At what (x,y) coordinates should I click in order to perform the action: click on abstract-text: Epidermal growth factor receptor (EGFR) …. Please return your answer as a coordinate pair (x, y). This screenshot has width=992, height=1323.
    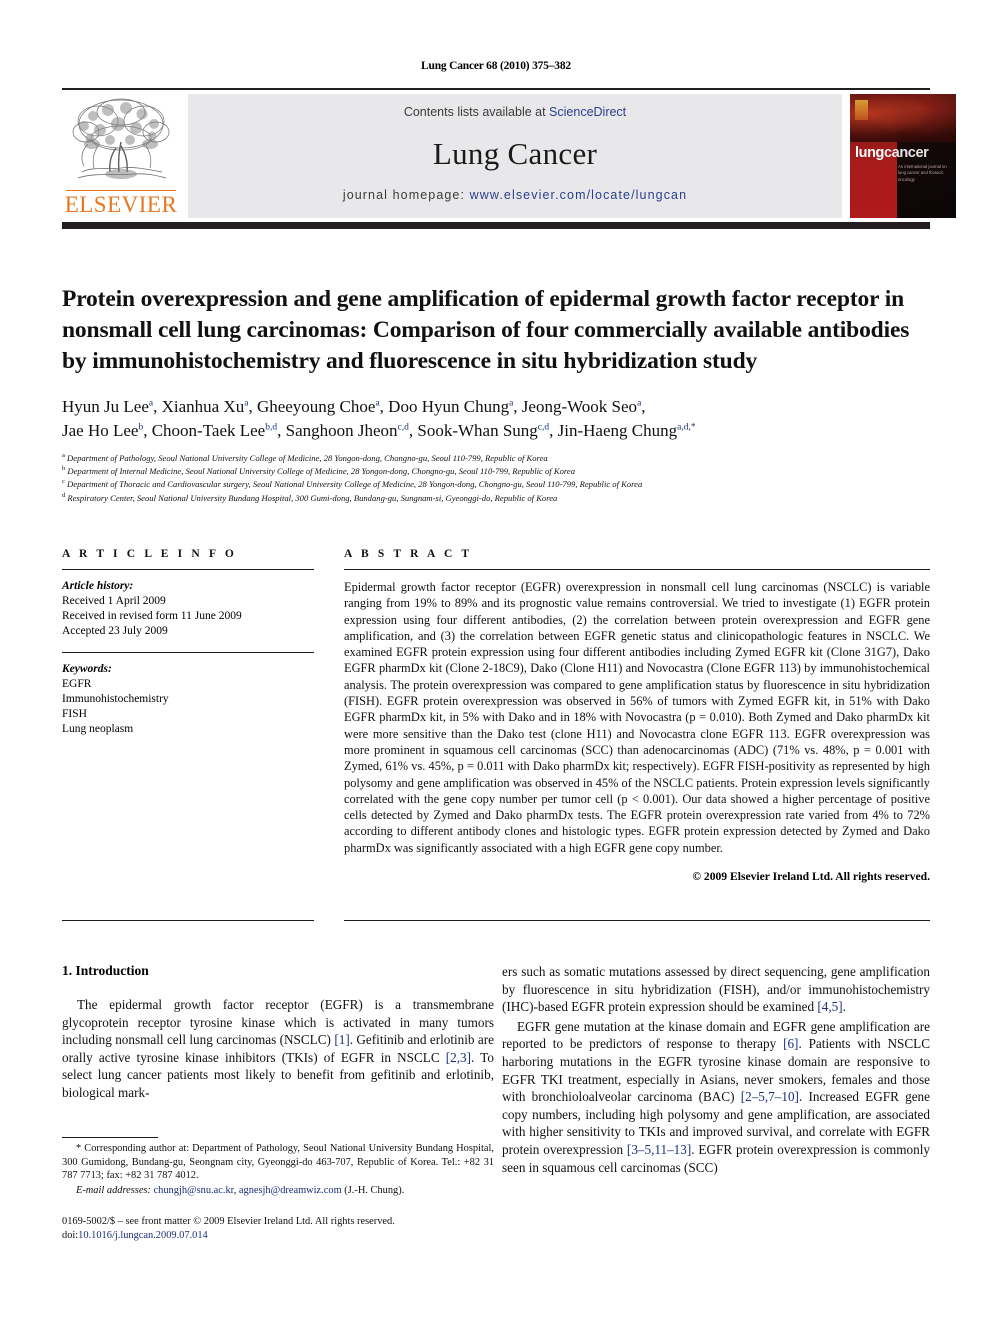
    Looking at the image, I should click on (637, 717).